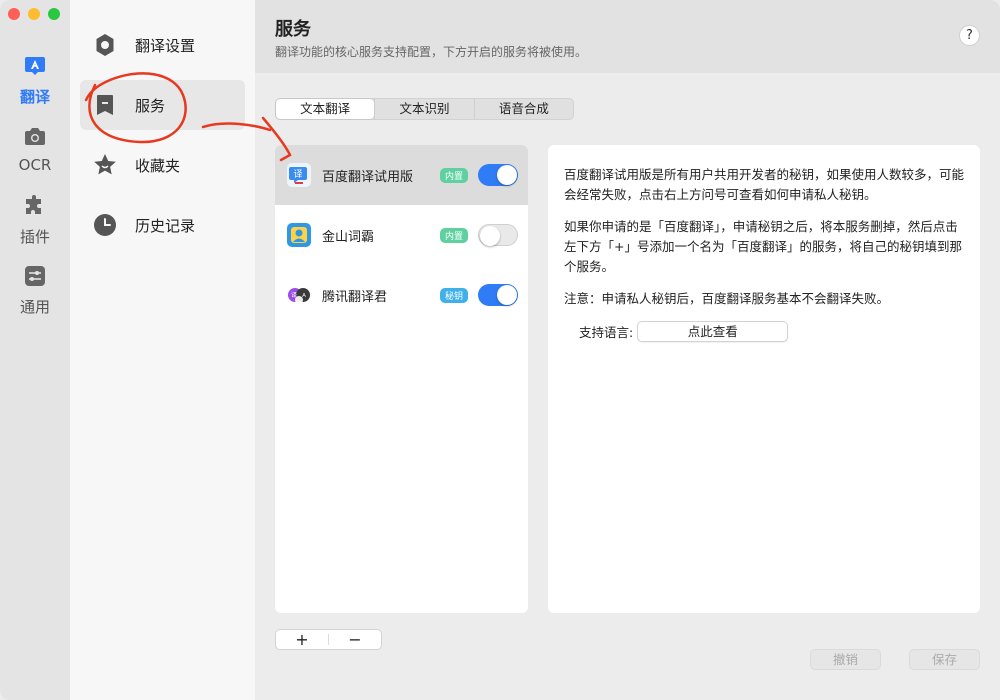 This screenshot has height=700, width=1000. I want to click on clock-icon, so click(105, 225).